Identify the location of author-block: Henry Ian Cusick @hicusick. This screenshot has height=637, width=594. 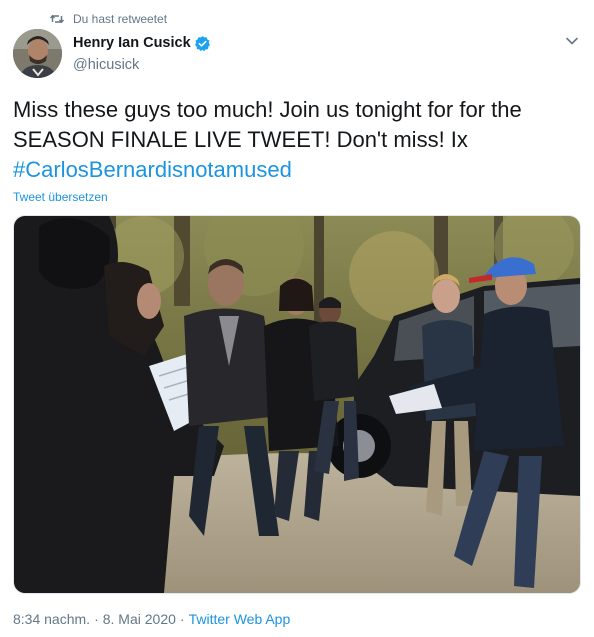
(142, 54).